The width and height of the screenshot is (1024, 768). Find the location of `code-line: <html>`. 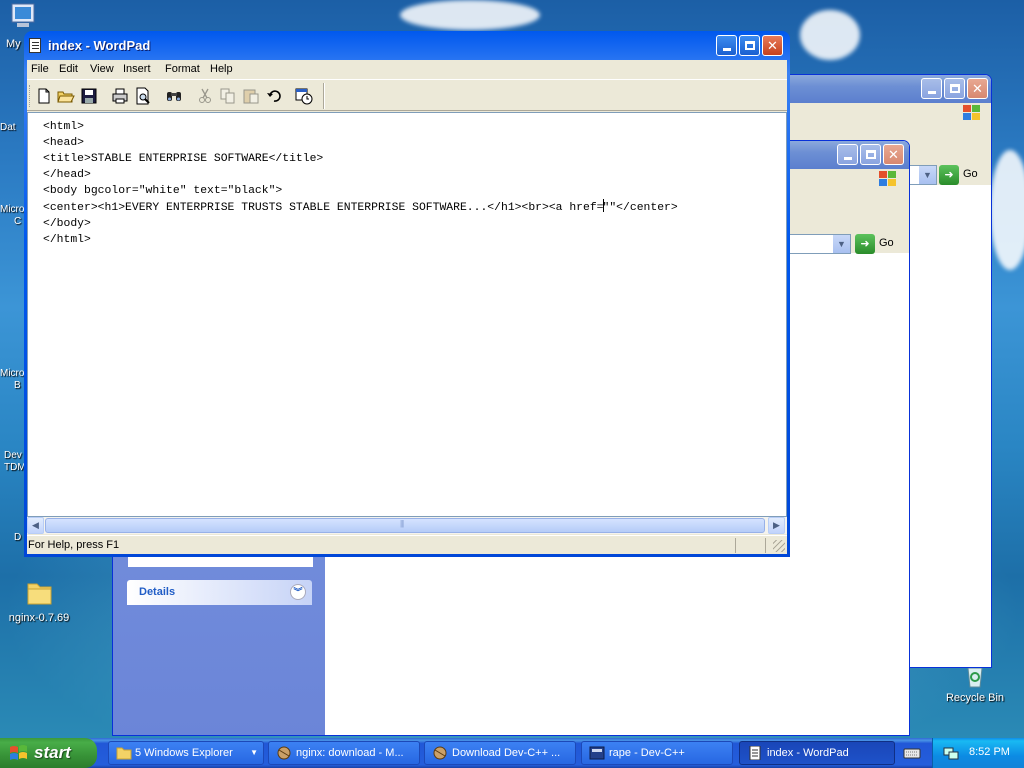

code-line: <html> is located at coordinates (64, 127).